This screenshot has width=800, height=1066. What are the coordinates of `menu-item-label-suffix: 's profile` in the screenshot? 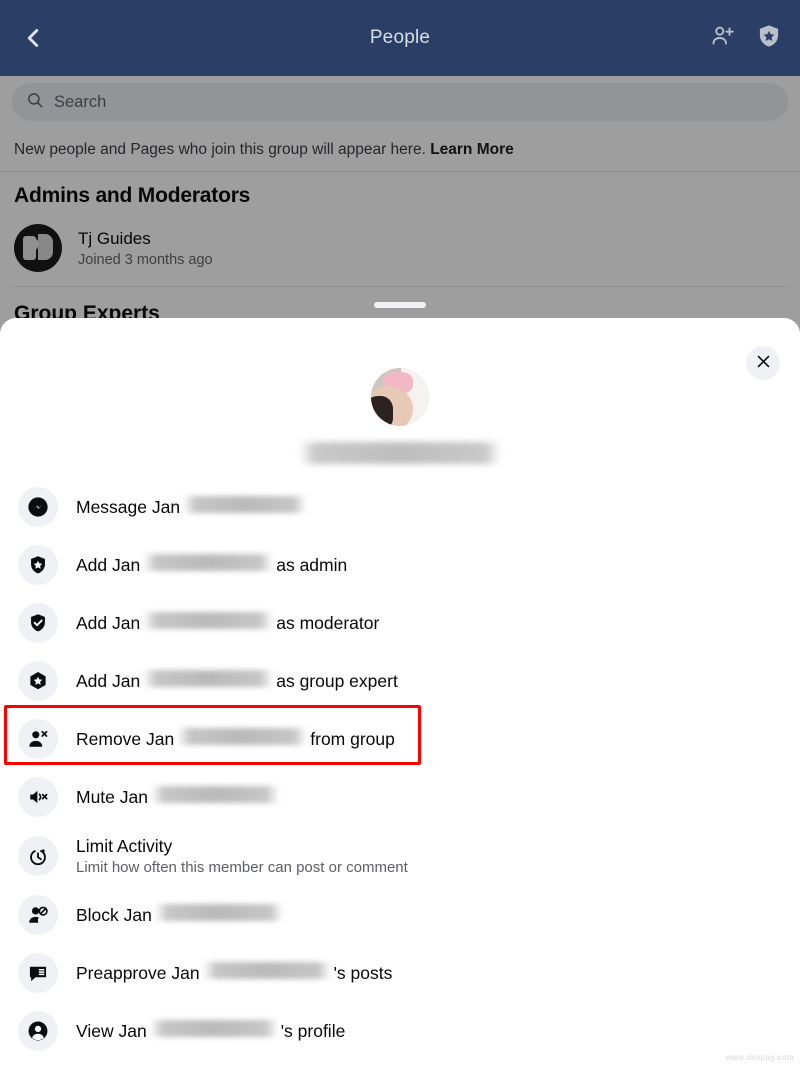 It's located at (313, 1031).